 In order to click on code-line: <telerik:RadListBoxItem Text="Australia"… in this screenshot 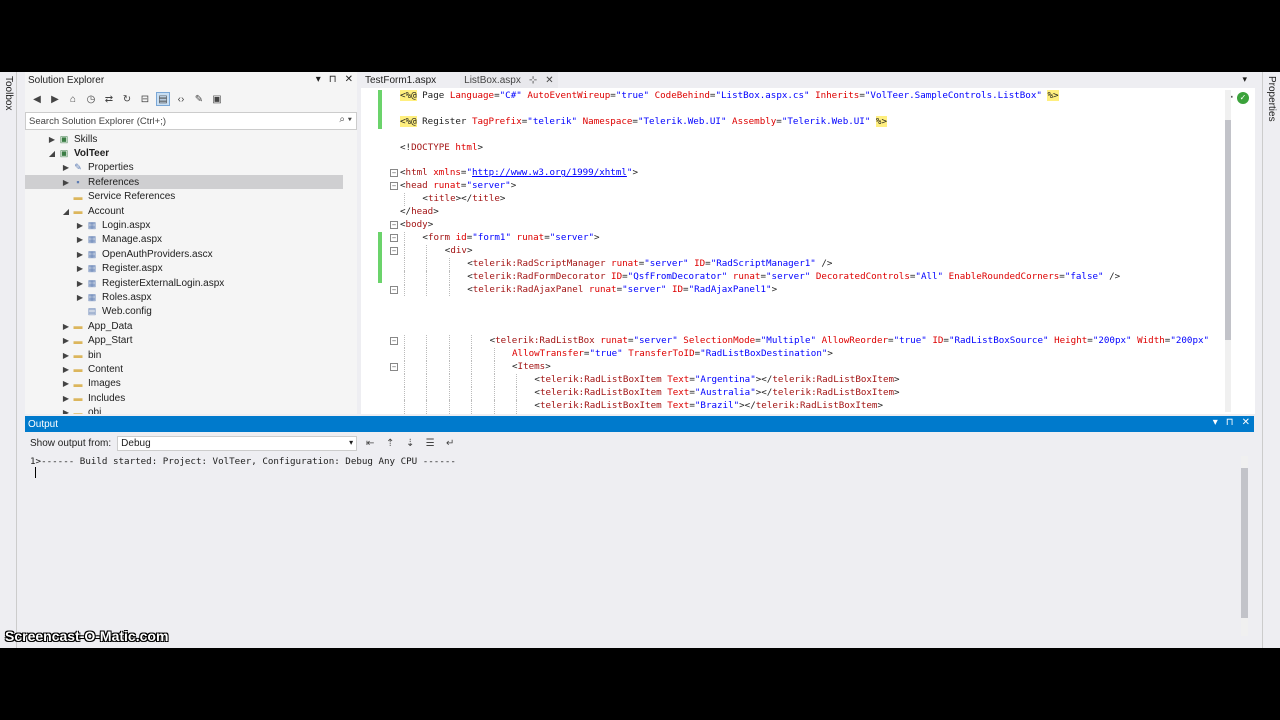, I will do `click(716, 393)`.